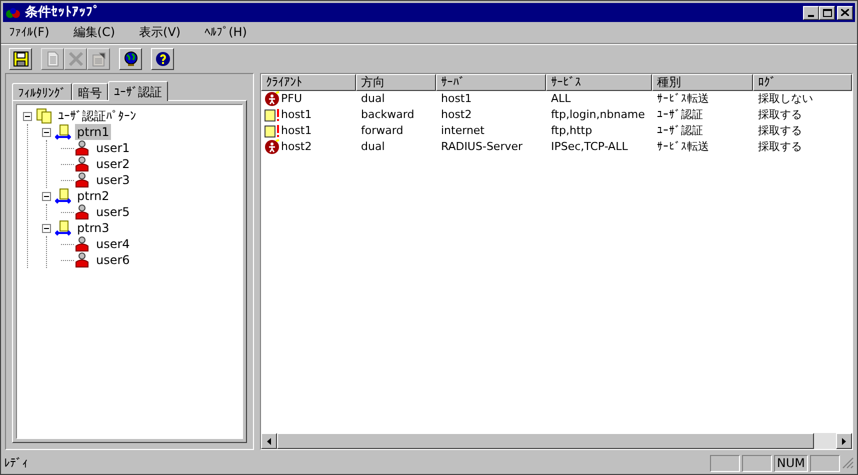  What do you see at coordinates (308, 82) in the screenshot?
I see `column-header: ｸﾗｲｱﾝﾄ` at bounding box center [308, 82].